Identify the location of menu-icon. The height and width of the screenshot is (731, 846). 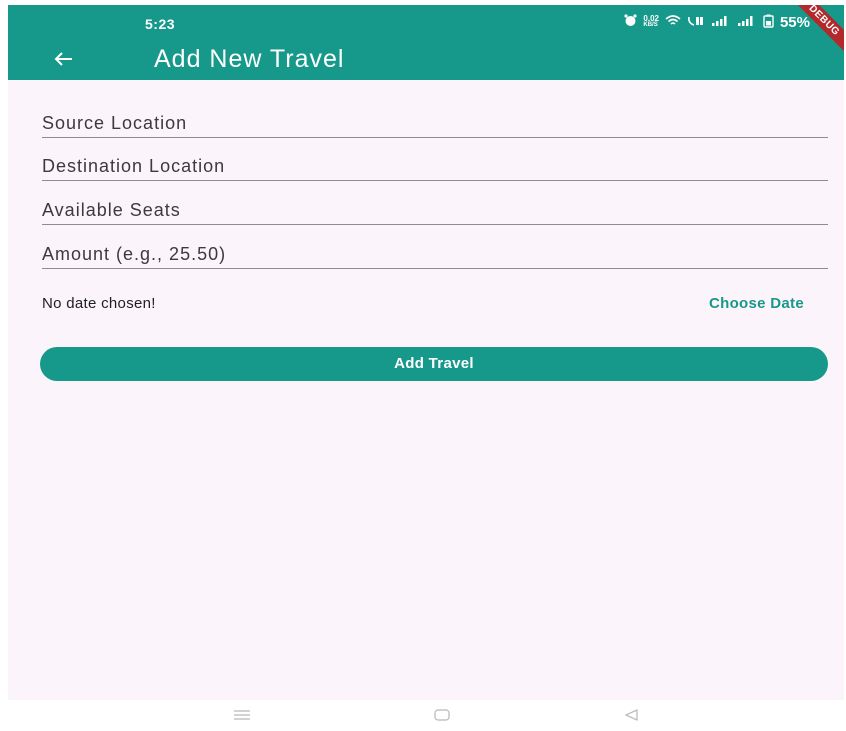
(242, 715).